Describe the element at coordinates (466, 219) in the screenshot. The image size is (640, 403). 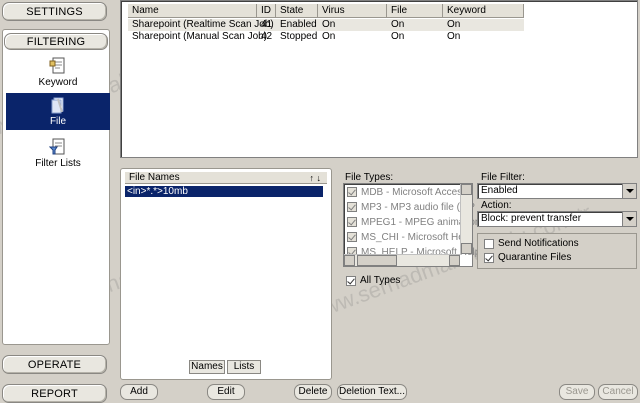
I see `file-types-vscroll` at that location.